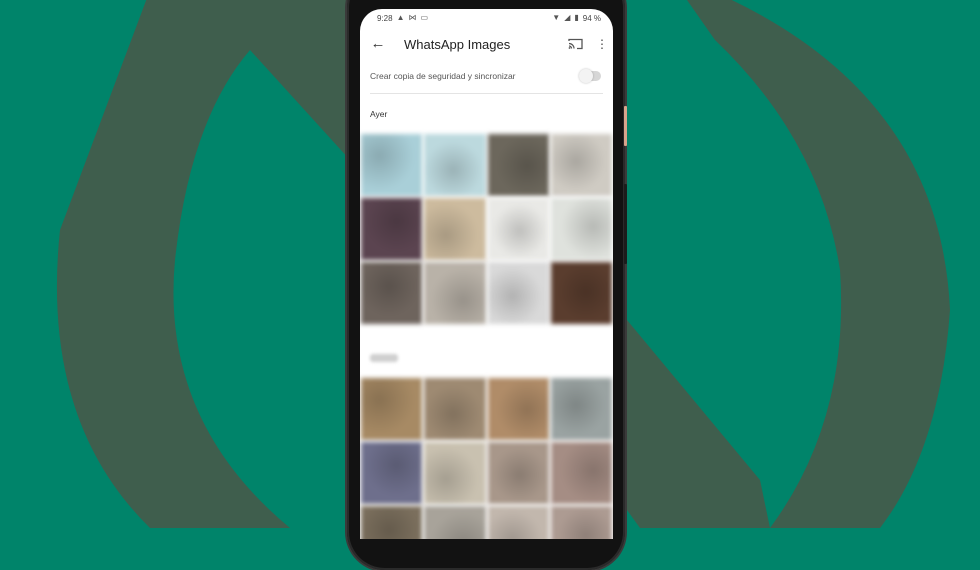 The width and height of the screenshot is (980, 570). Describe the element at coordinates (625, 126) in the screenshot. I see `power-button` at that location.